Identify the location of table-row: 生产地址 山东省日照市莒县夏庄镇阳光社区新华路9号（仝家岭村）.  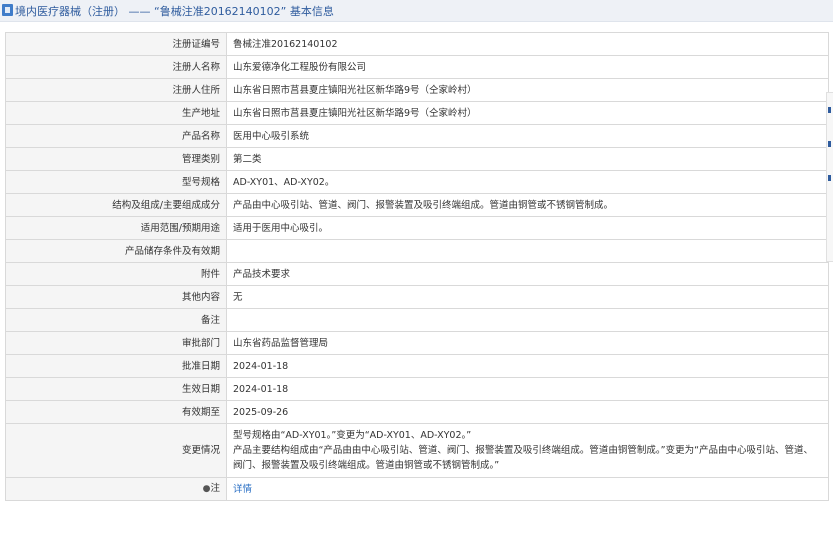
(417, 113).